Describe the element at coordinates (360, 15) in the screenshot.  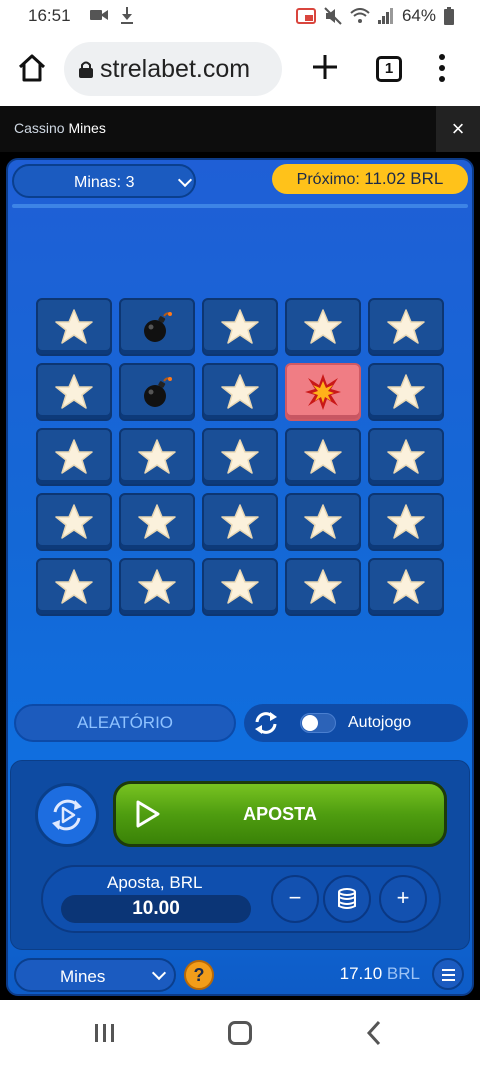
I see `wifi-icon` at that location.